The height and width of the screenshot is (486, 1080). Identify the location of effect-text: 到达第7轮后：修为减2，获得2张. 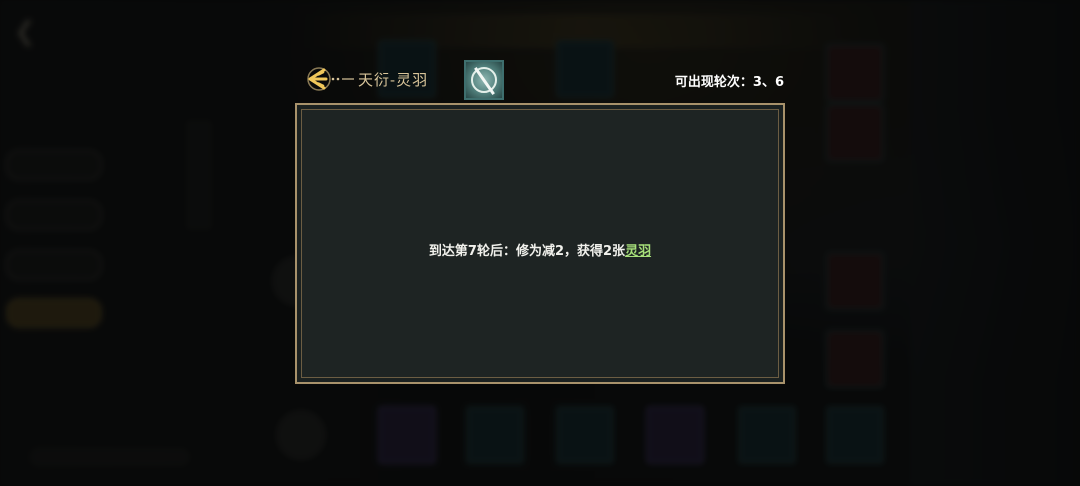
(527, 251).